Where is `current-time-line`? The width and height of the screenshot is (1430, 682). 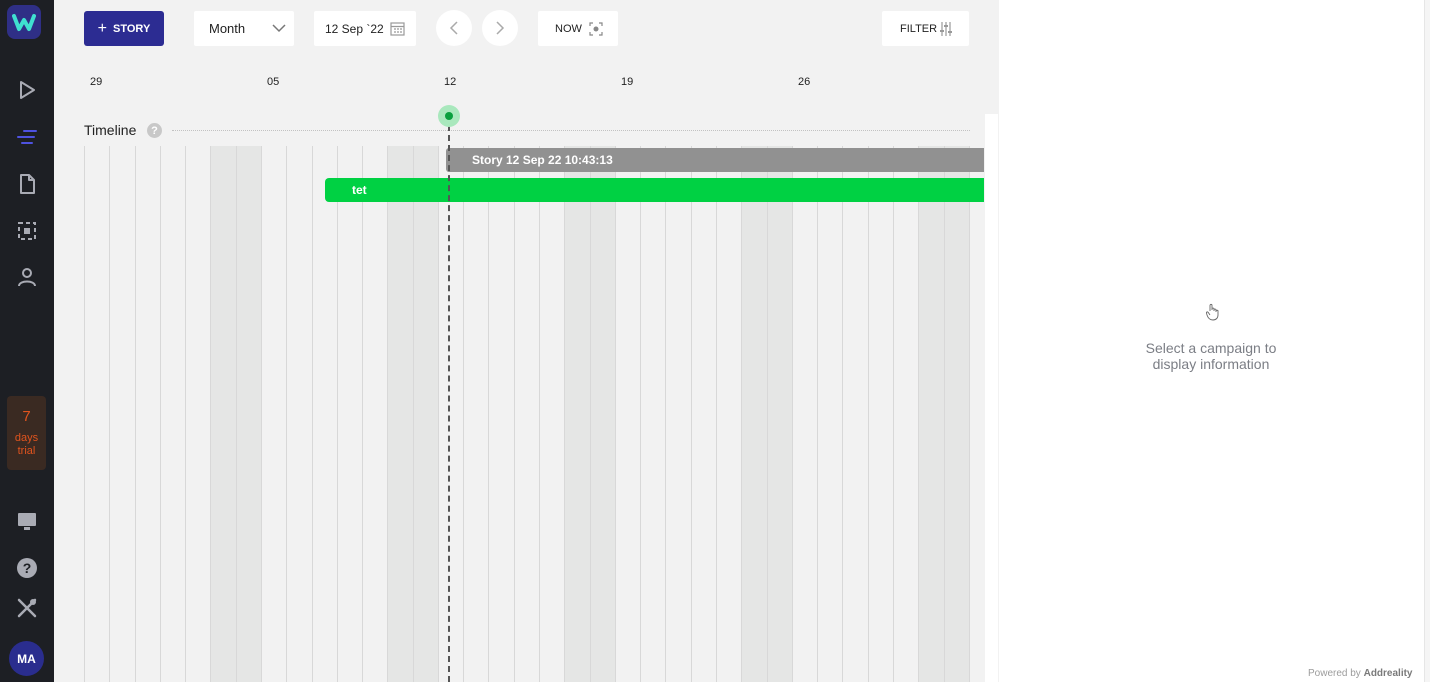 current-time-line is located at coordinates (449, 403).